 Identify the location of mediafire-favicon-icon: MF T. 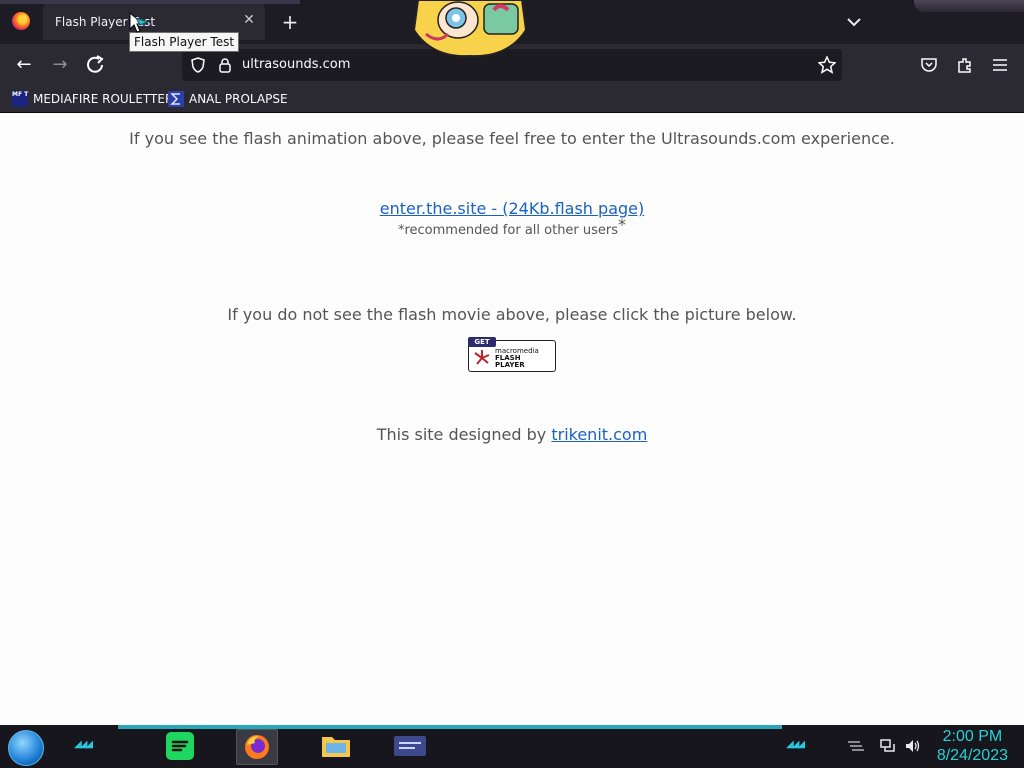
(20, 99).